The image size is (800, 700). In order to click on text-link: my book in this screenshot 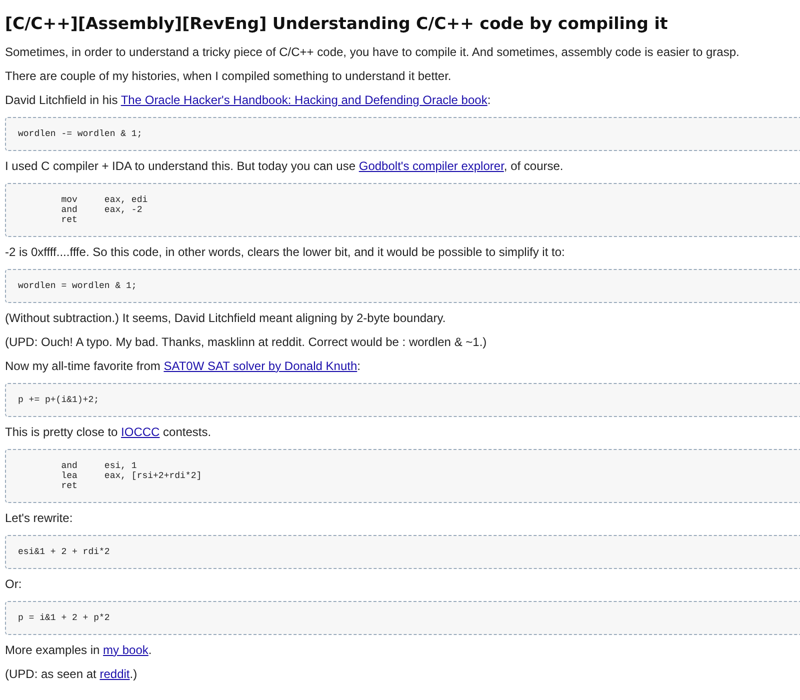, I will do `click(125, 649)`.